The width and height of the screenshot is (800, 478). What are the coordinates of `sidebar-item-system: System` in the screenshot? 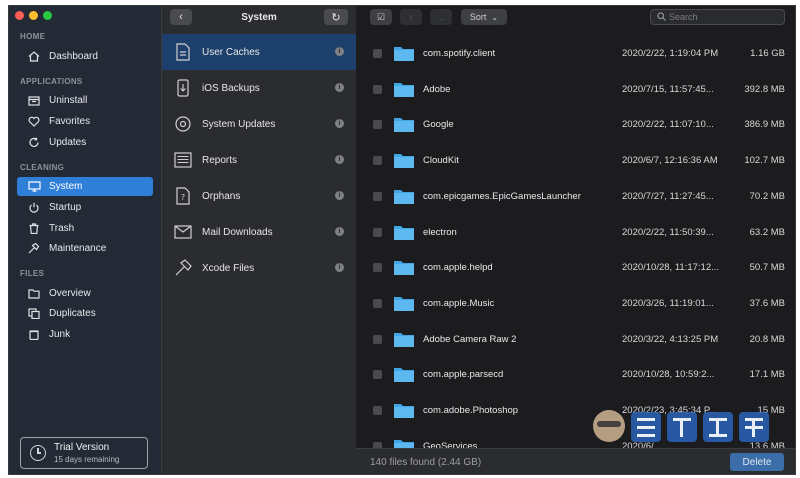 It's located at (85, 186).